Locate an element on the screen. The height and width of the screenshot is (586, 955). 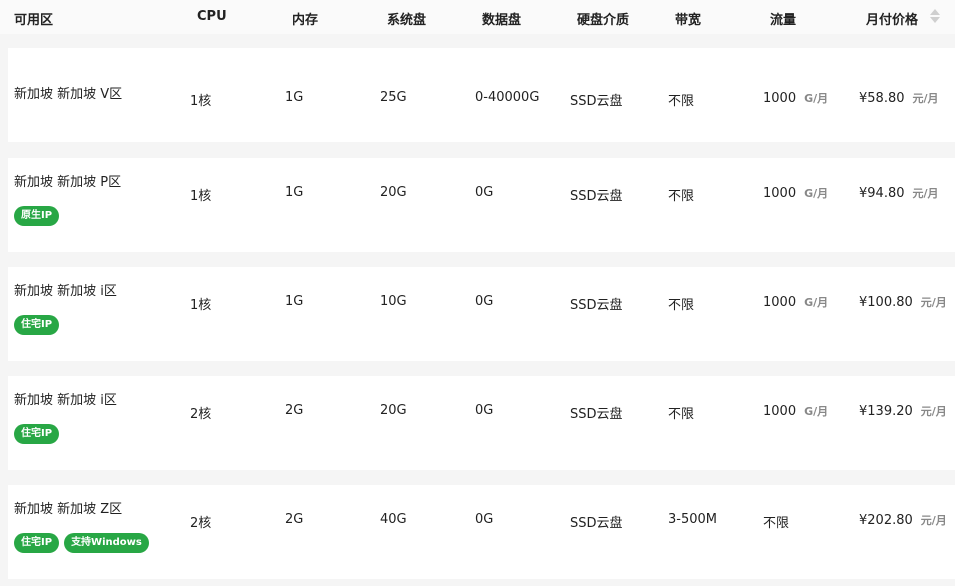
price-cell: ¥202.80 元/月 is located at coordinates (903, 520).